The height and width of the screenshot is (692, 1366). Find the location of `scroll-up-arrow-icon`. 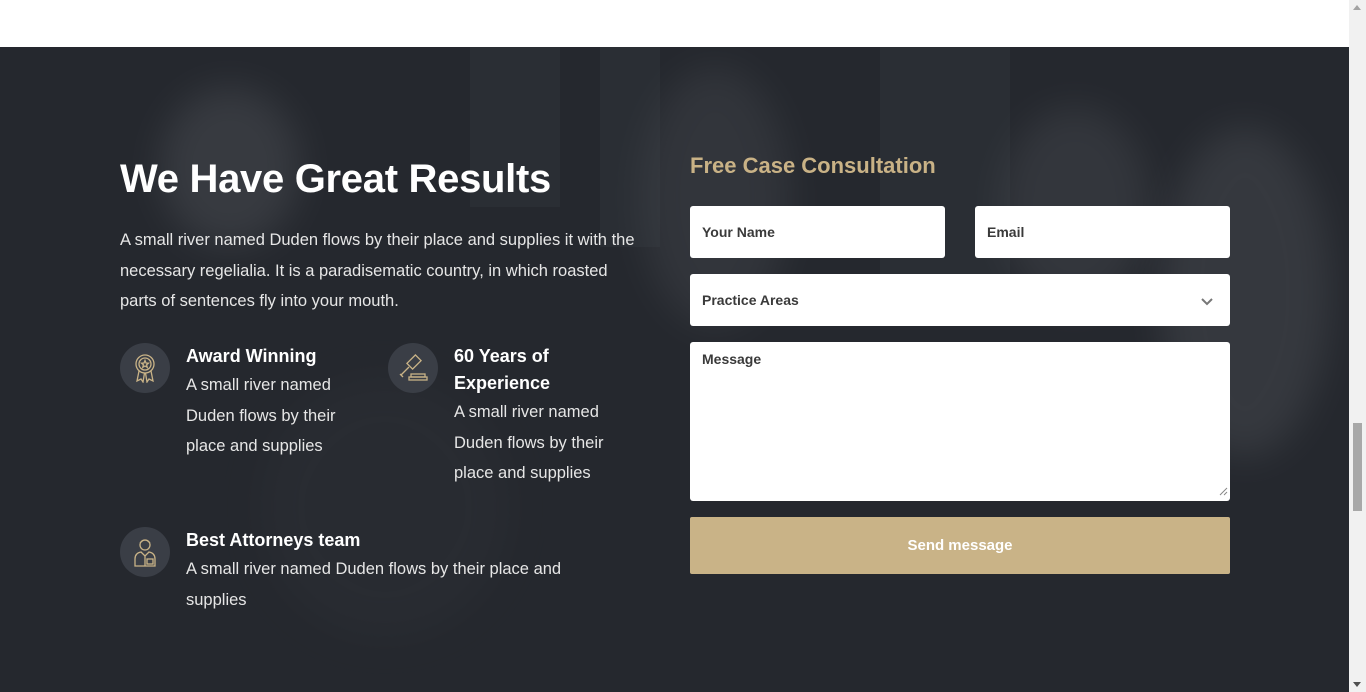

scroll-up-arrow-icon is located at coordinates (1357, 7).